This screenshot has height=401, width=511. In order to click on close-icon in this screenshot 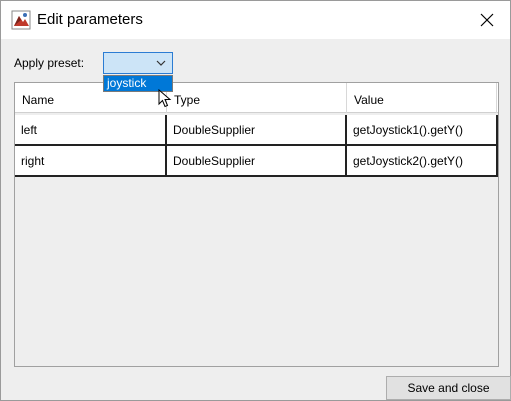, I will do `click(487, 20)`.